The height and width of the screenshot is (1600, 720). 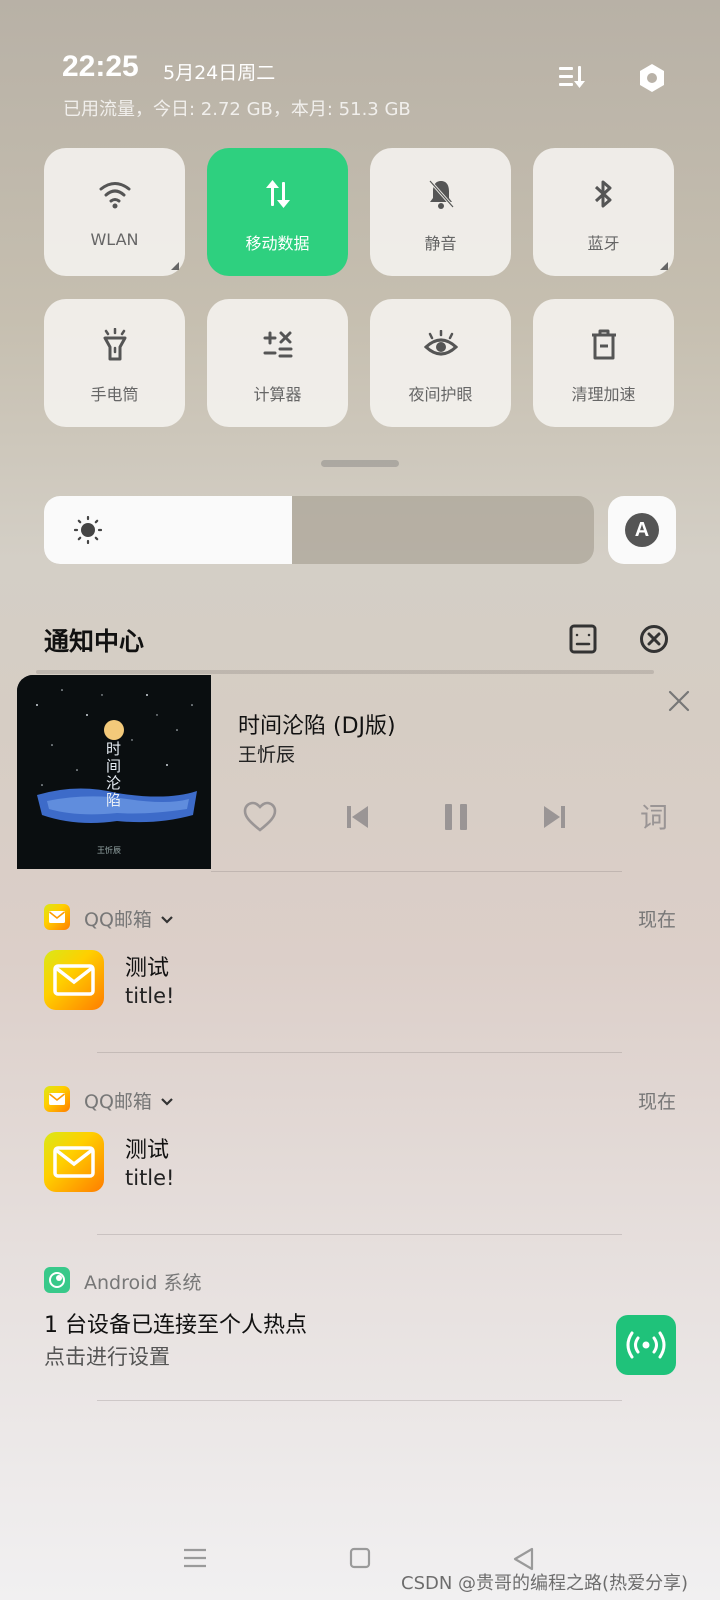 I want to click on notification-manage-icon, so click(x=583, y=641).